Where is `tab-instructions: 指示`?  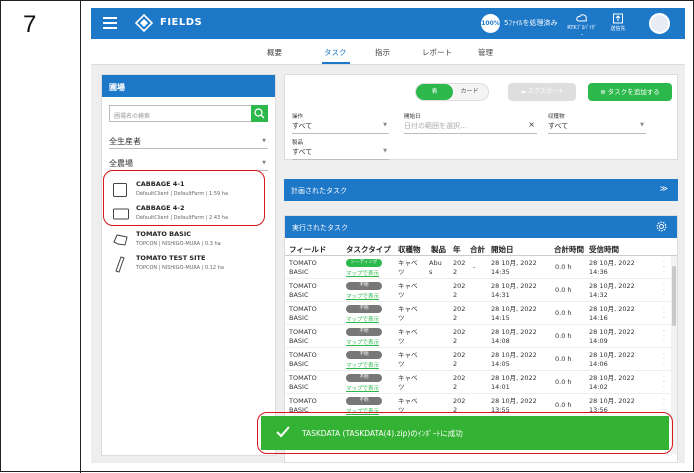 tab-instructions: 指示 is located at coordinates (382, 52).